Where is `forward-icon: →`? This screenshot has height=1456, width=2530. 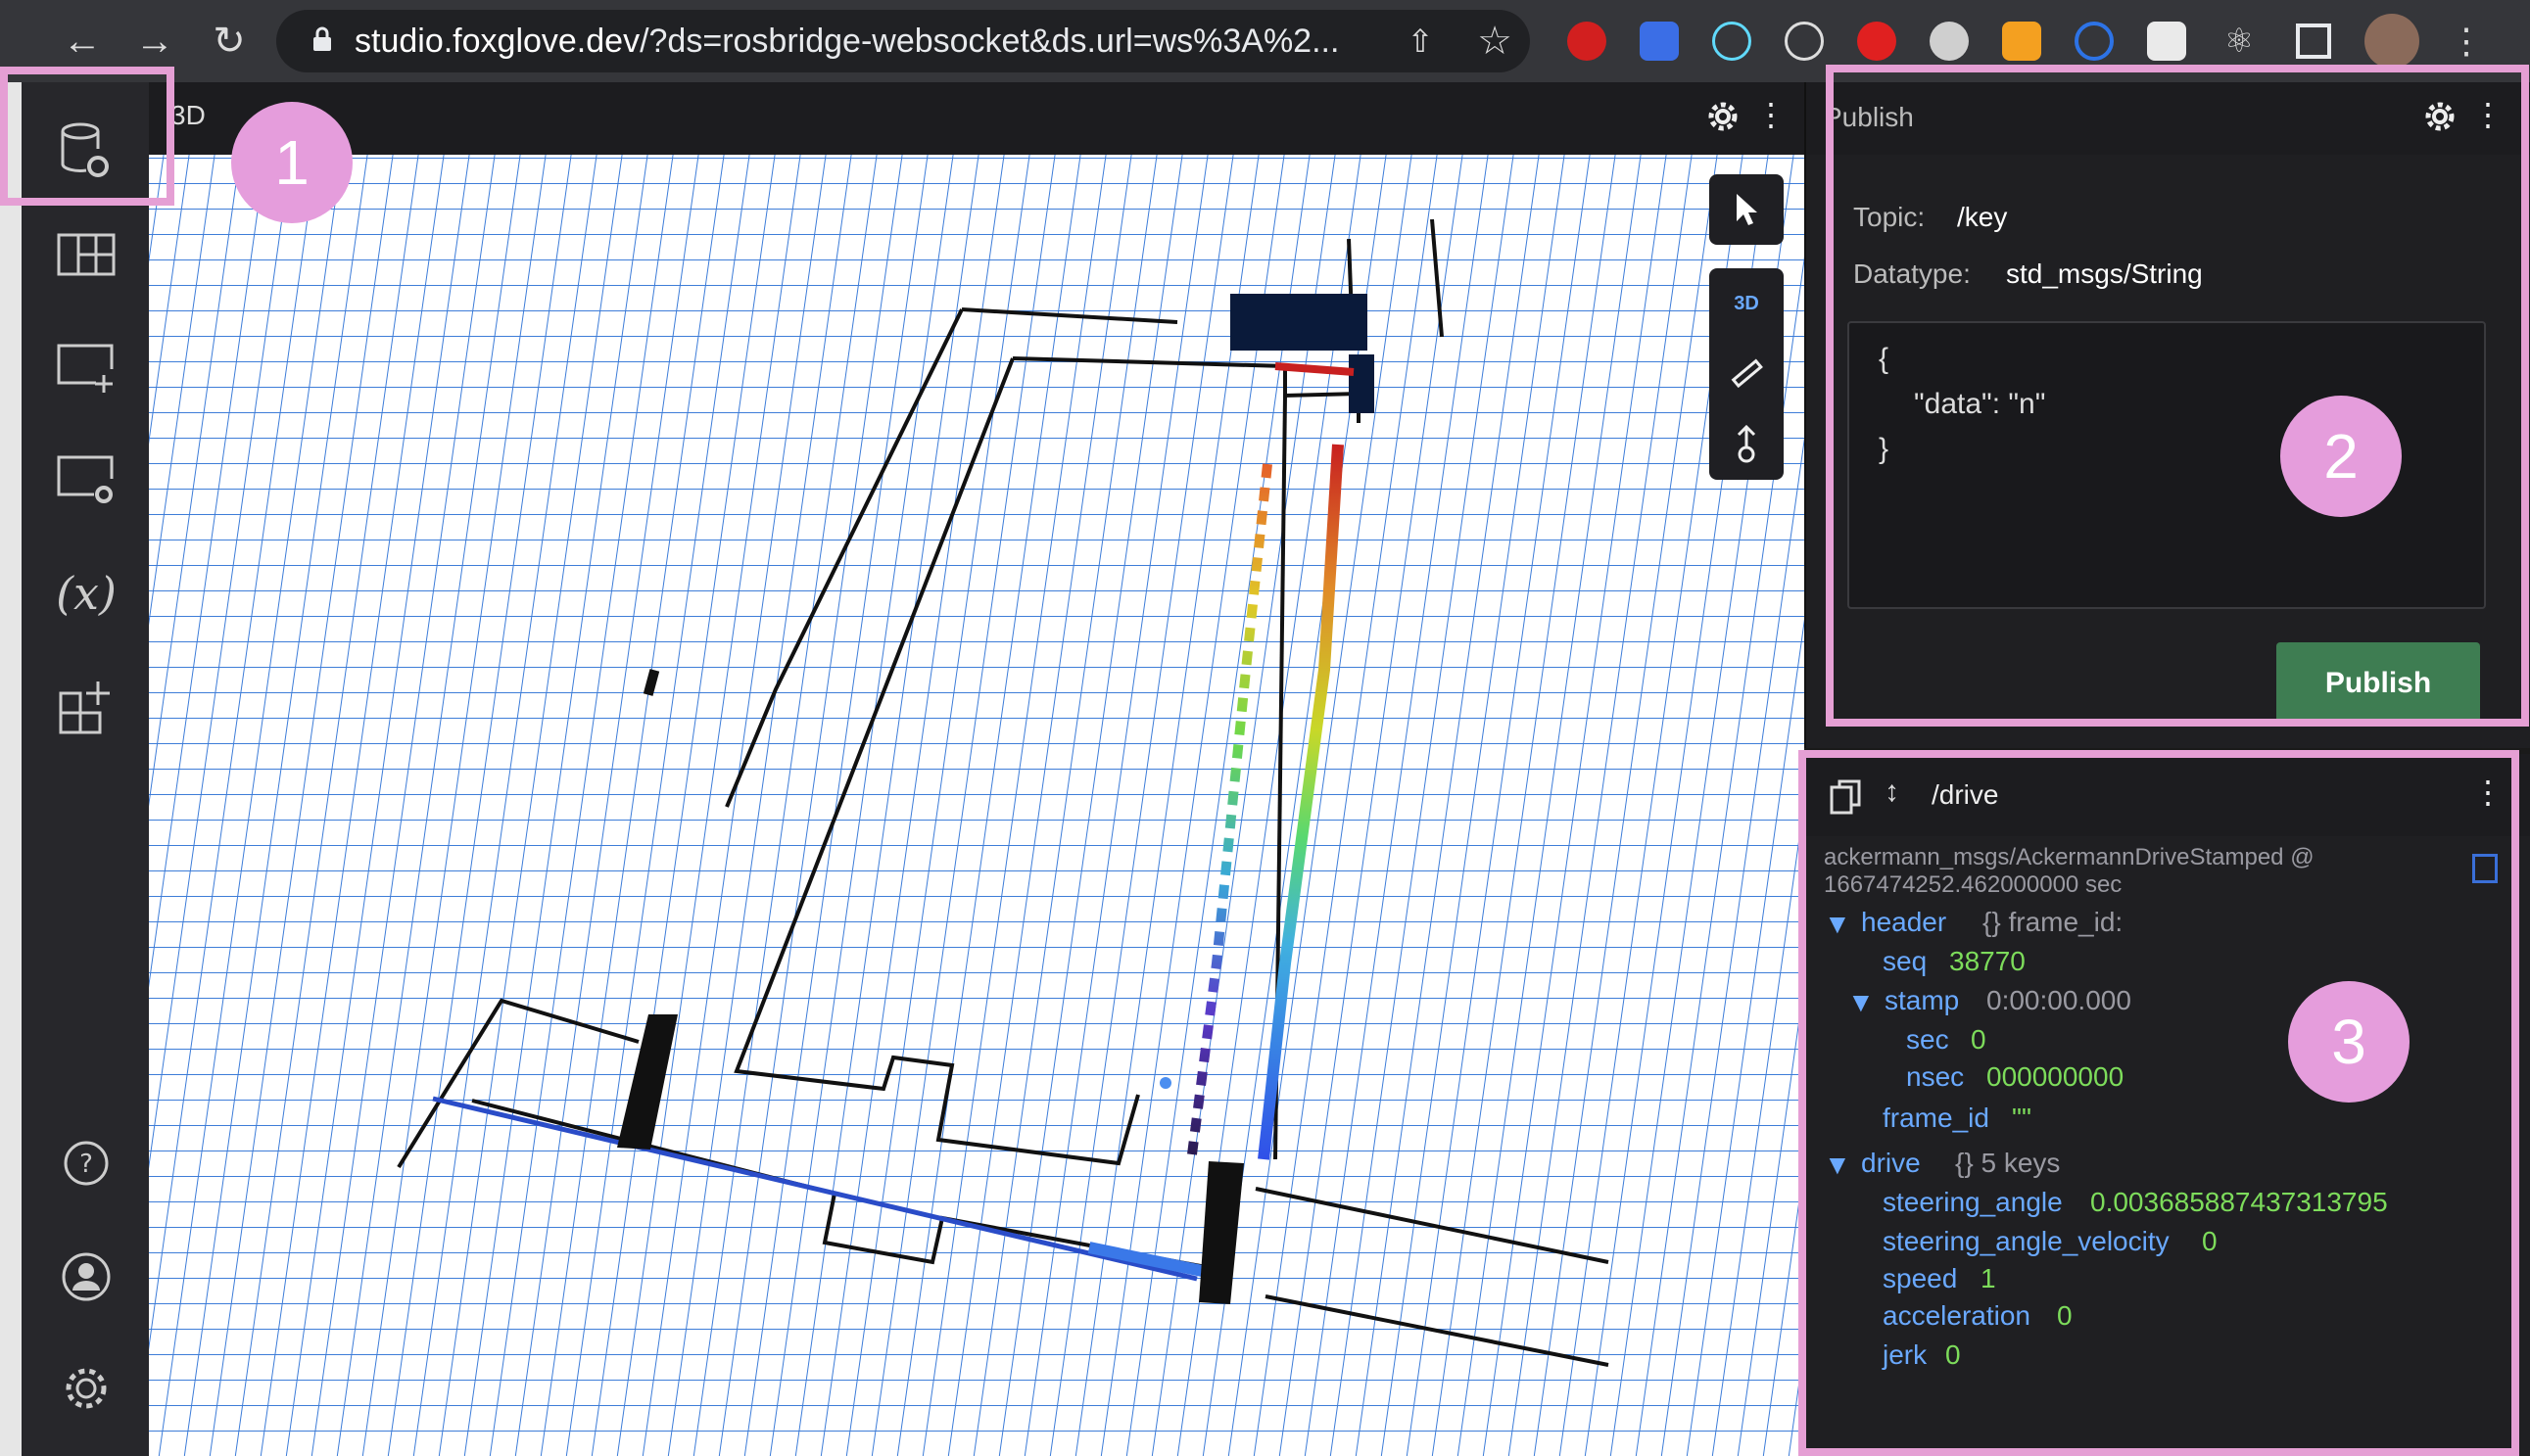 forward-icon: → is located at coordinates (154, 41).